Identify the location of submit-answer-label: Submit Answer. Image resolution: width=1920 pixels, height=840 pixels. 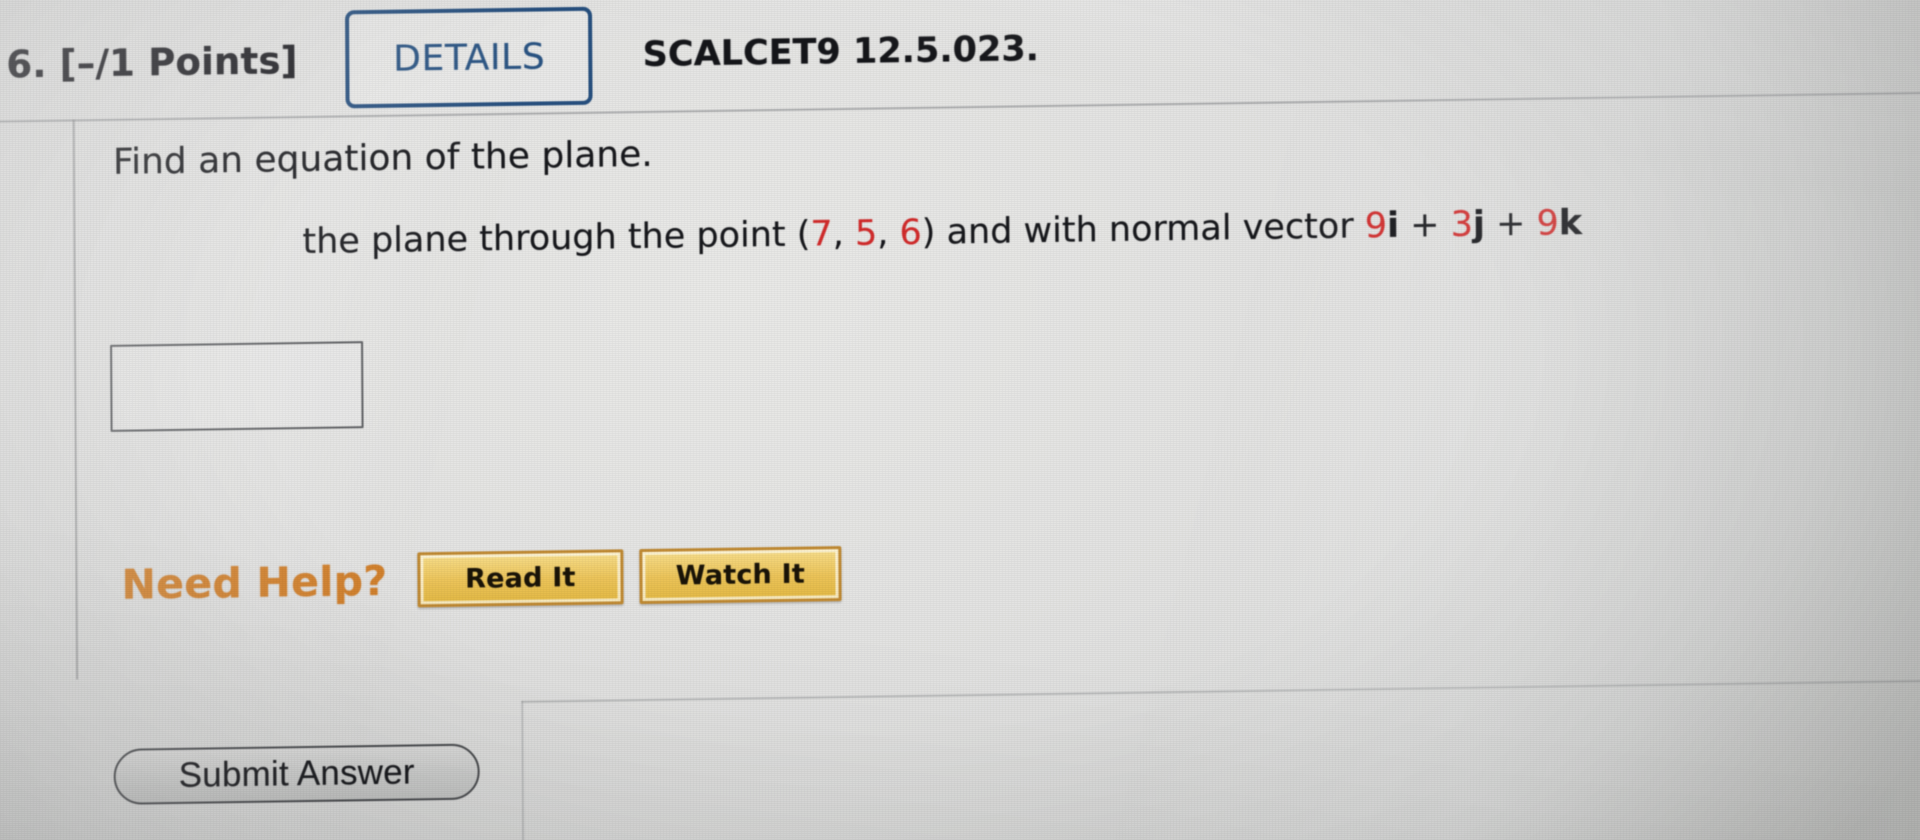
(296, 773).